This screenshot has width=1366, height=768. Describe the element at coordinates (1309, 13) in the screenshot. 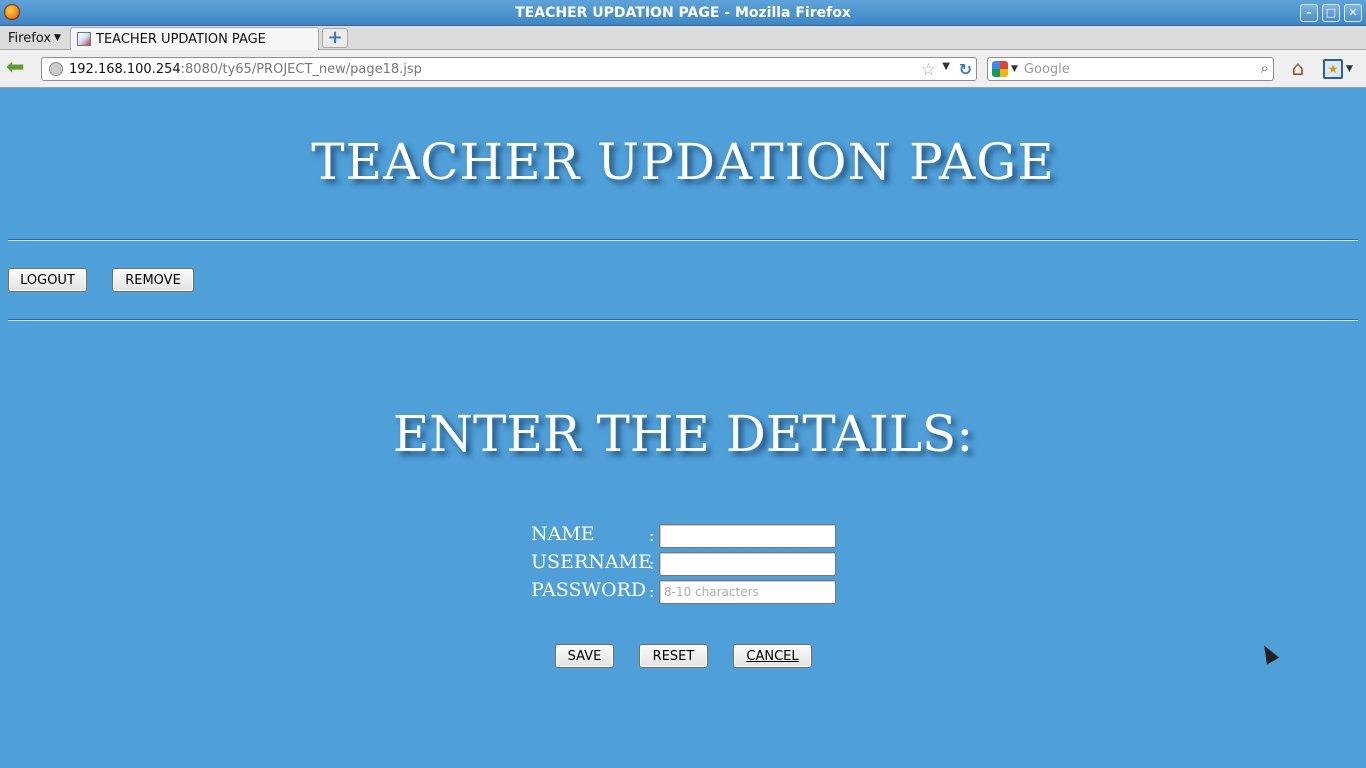

I see `minimize-button: –` at that location.